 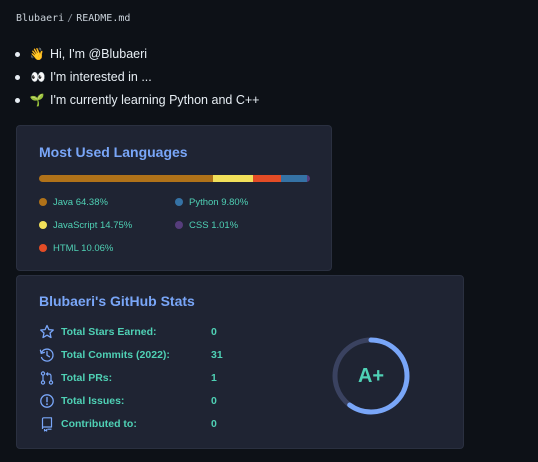 I want to click on legend-item-css: CSS 1.01%, so click(x=206, y=226).